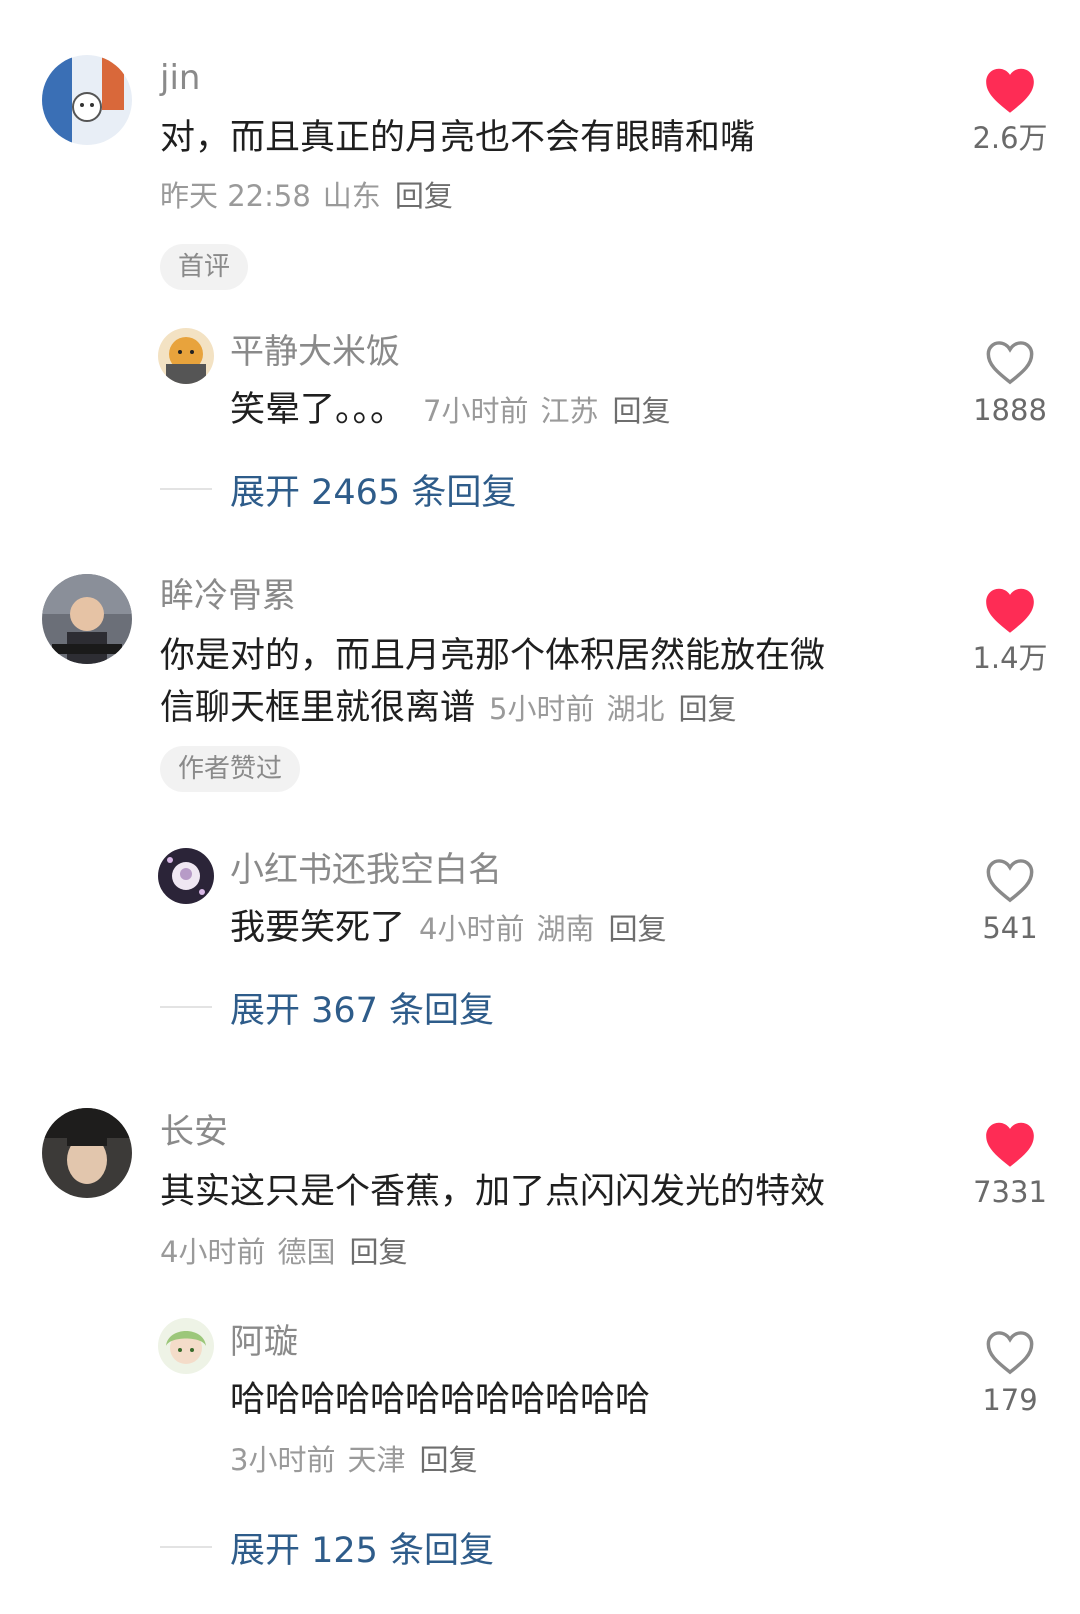 Image resolution: width=1080 pixels, height=1614 pixels. Describe the element at coordinates (448, 708) in the screenshot. I see `comment-text-line: 信聊天框里就很离谱 5小时前 湖北 回复` at that location.